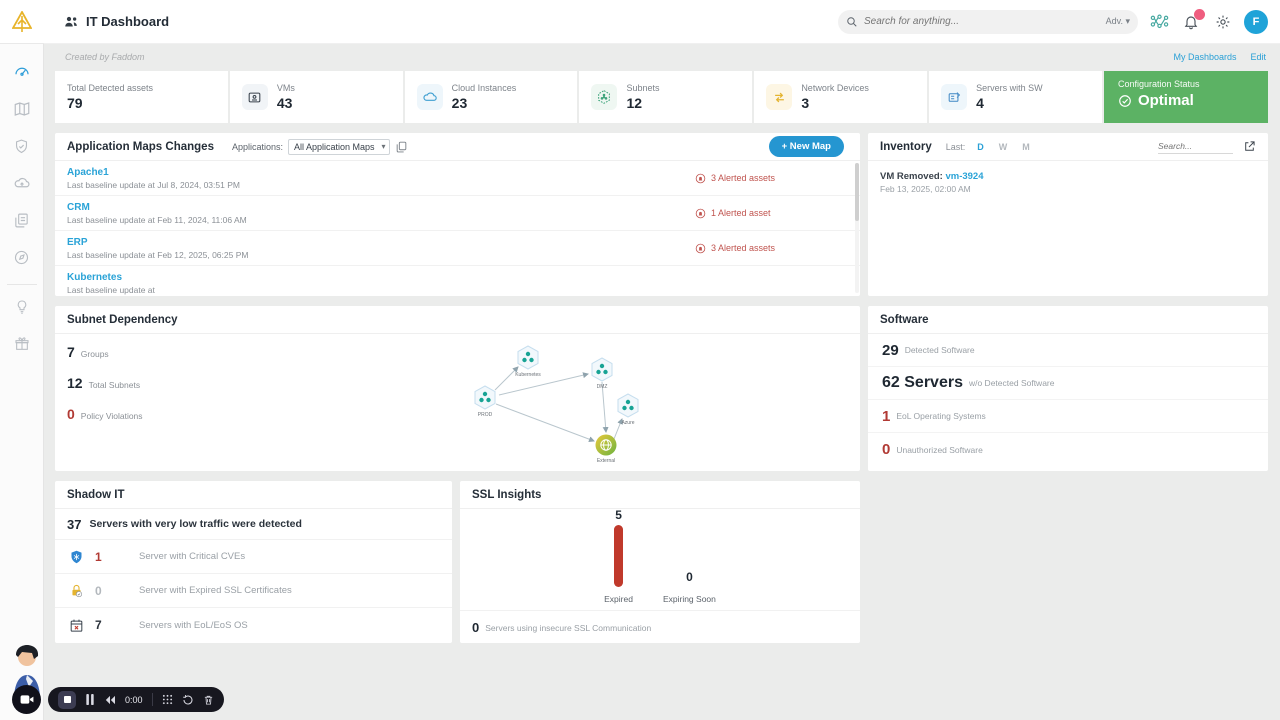 Image resolution: width=1280 pixels, height=720 pixels. I want to click on graph-node-kubernetes: Kubernetes, so click(528, 361).